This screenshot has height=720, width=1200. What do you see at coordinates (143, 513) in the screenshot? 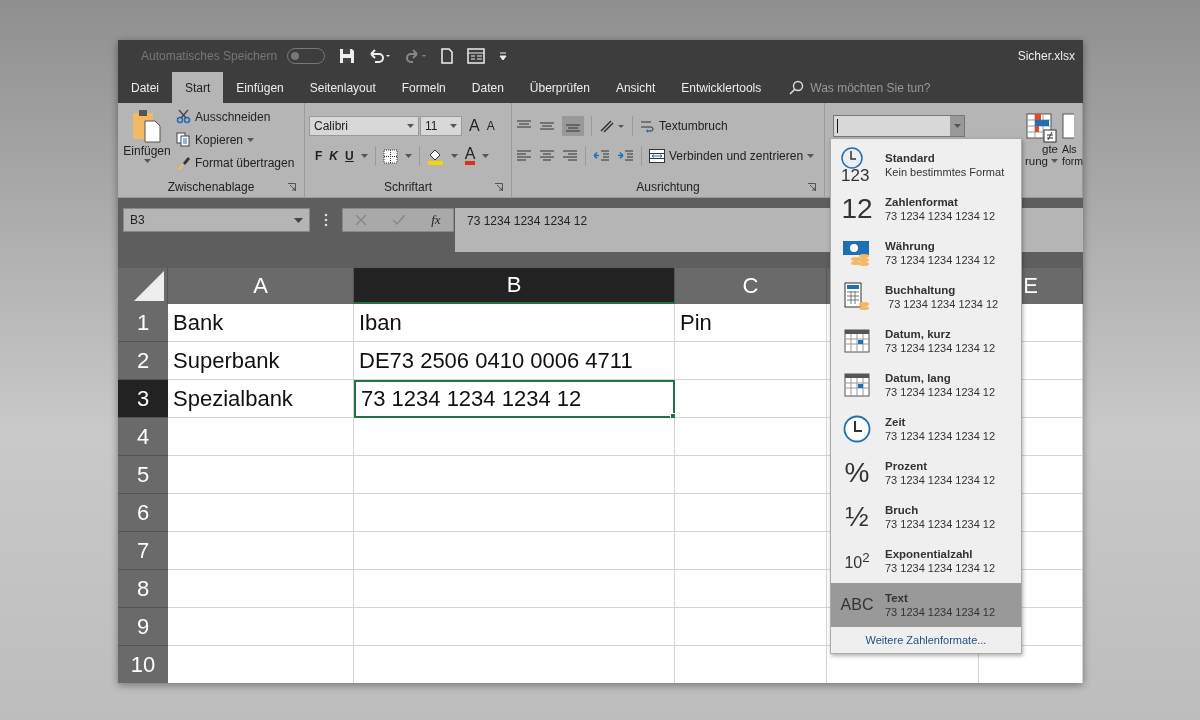
I see `row-header: 6` at bounding box center [143, 513].